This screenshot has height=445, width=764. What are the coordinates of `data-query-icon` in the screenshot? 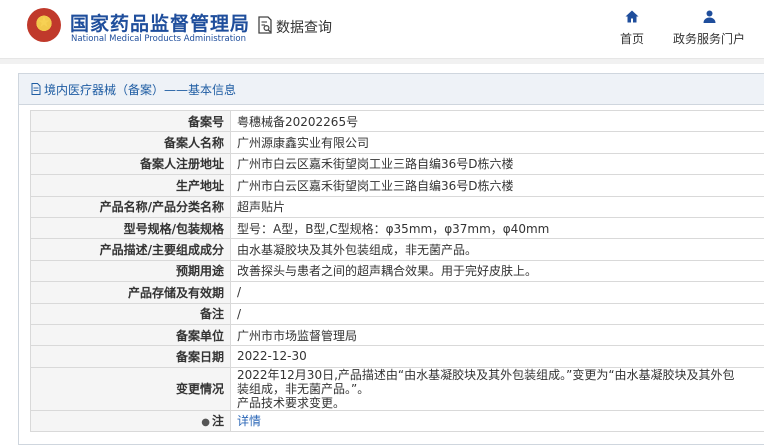 It's located at (265, 25).